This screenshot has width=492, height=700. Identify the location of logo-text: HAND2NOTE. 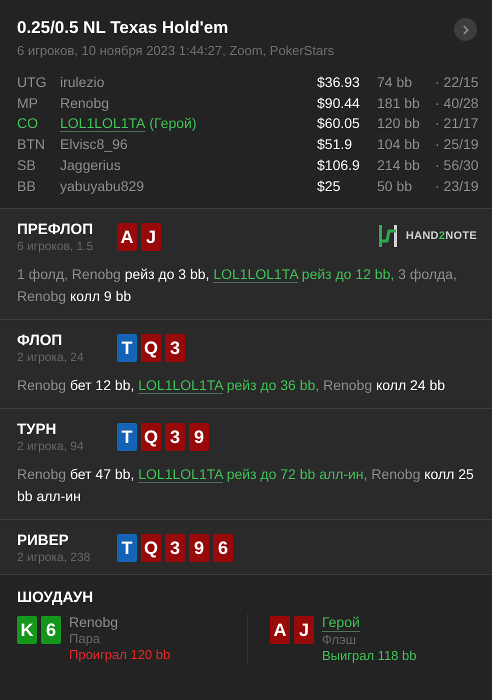
(441, 236).